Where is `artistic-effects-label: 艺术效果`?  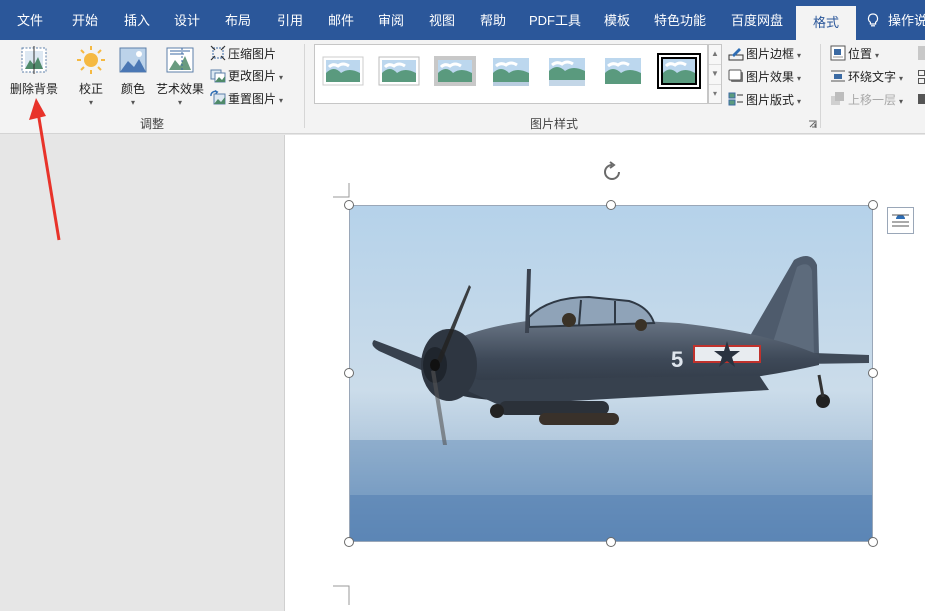
artistic-effects-label: 艺术效果 is located at coordinates (179, 89).